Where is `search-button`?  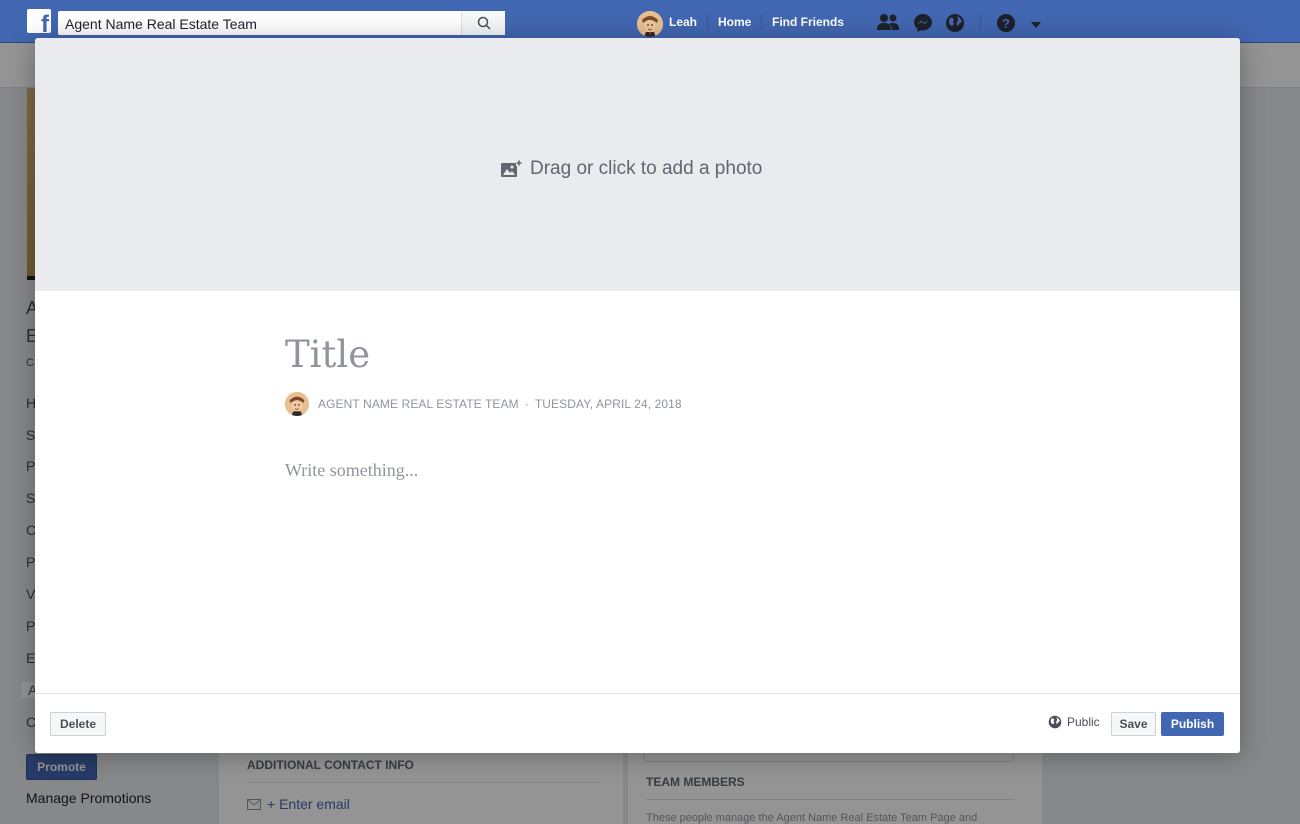 search-button is located at coordinates (483, 23).